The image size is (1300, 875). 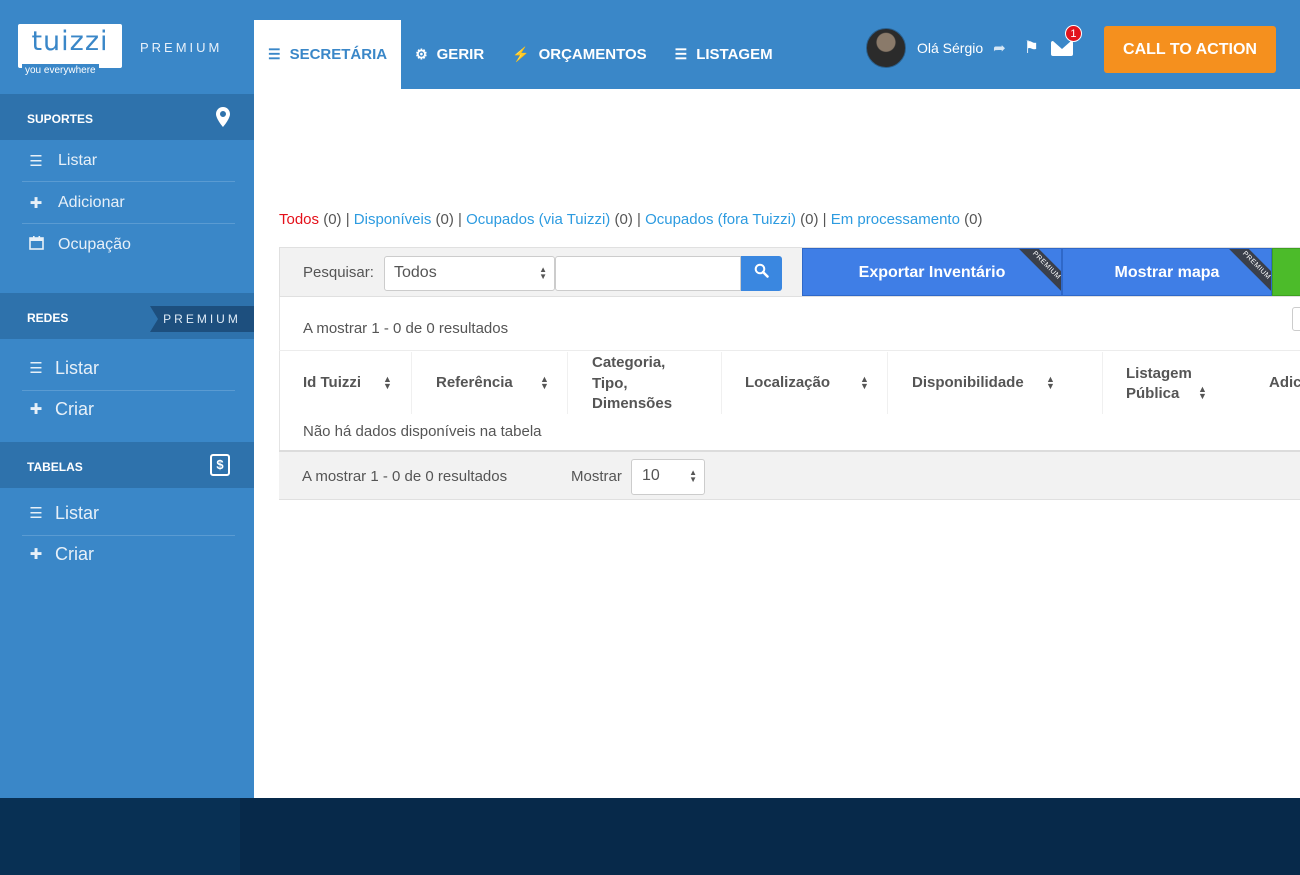 What do you see at coordinates (469, 273) in the screenshot?
I see `search-scope-select: Todos ▲ ▼` at bounding box center [469, 273].